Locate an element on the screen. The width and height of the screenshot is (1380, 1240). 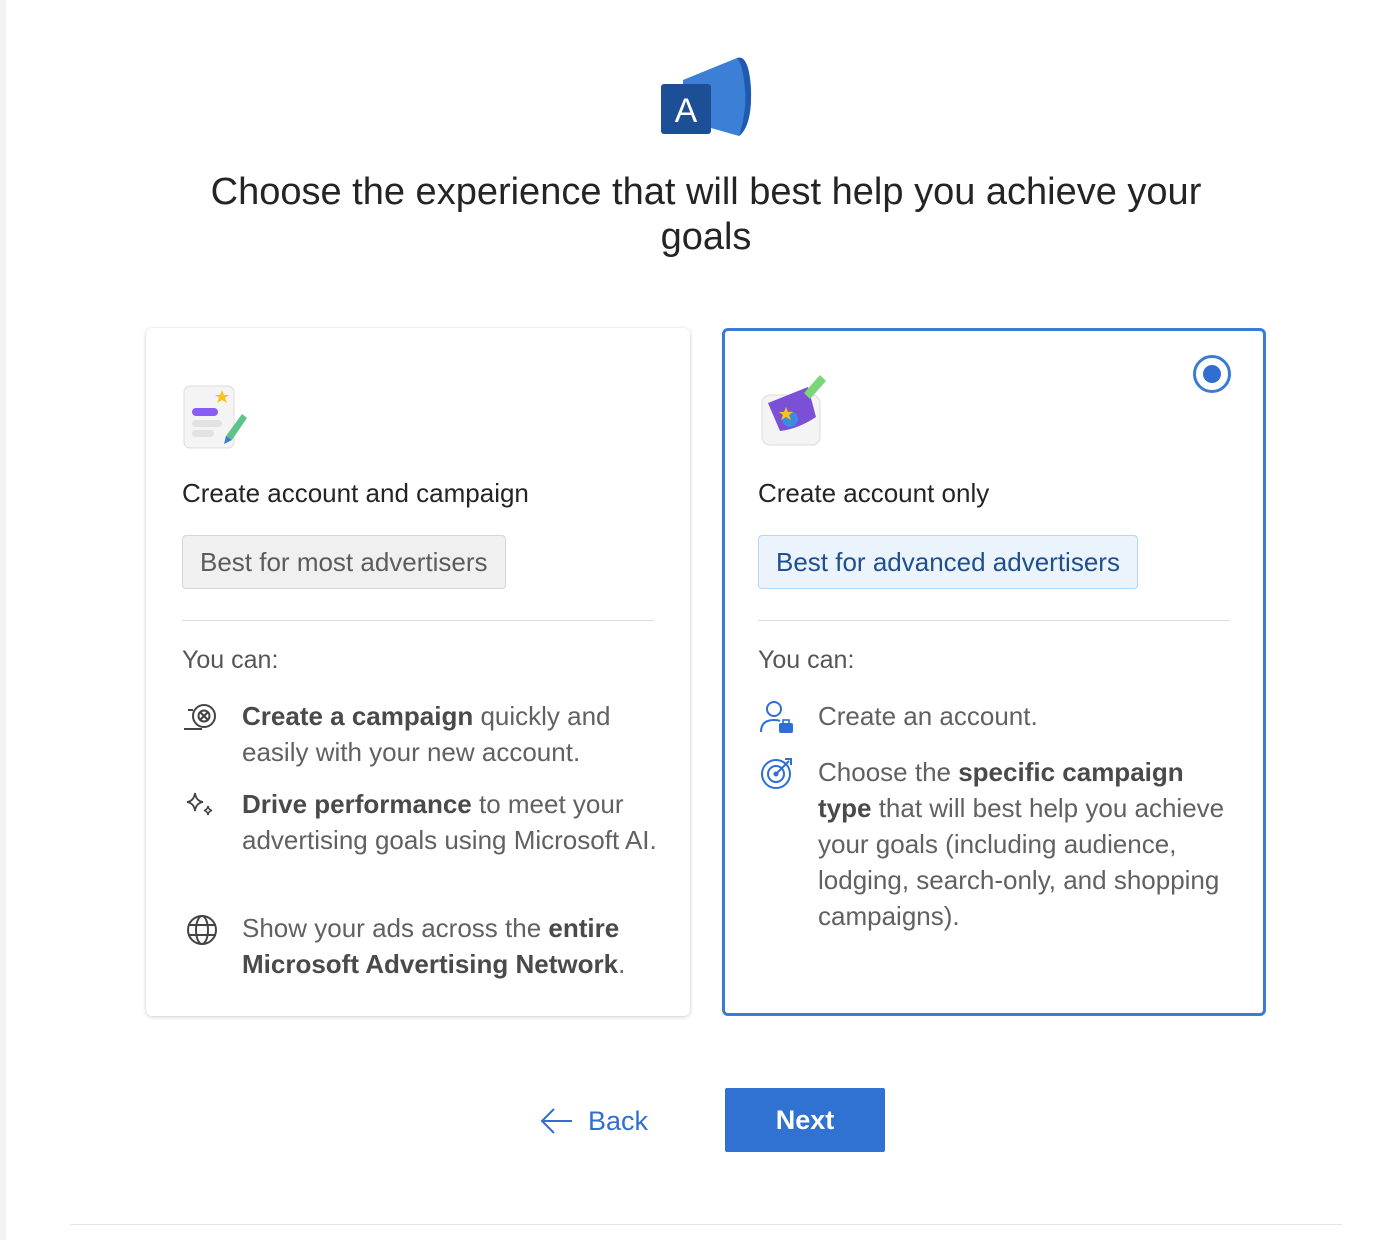
arrow-left-icon is located at coordinates (556, 1121).